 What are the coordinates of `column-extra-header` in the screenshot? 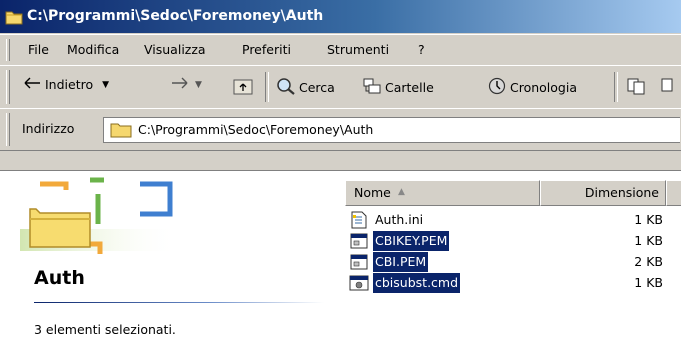 It's located at (673, 193).